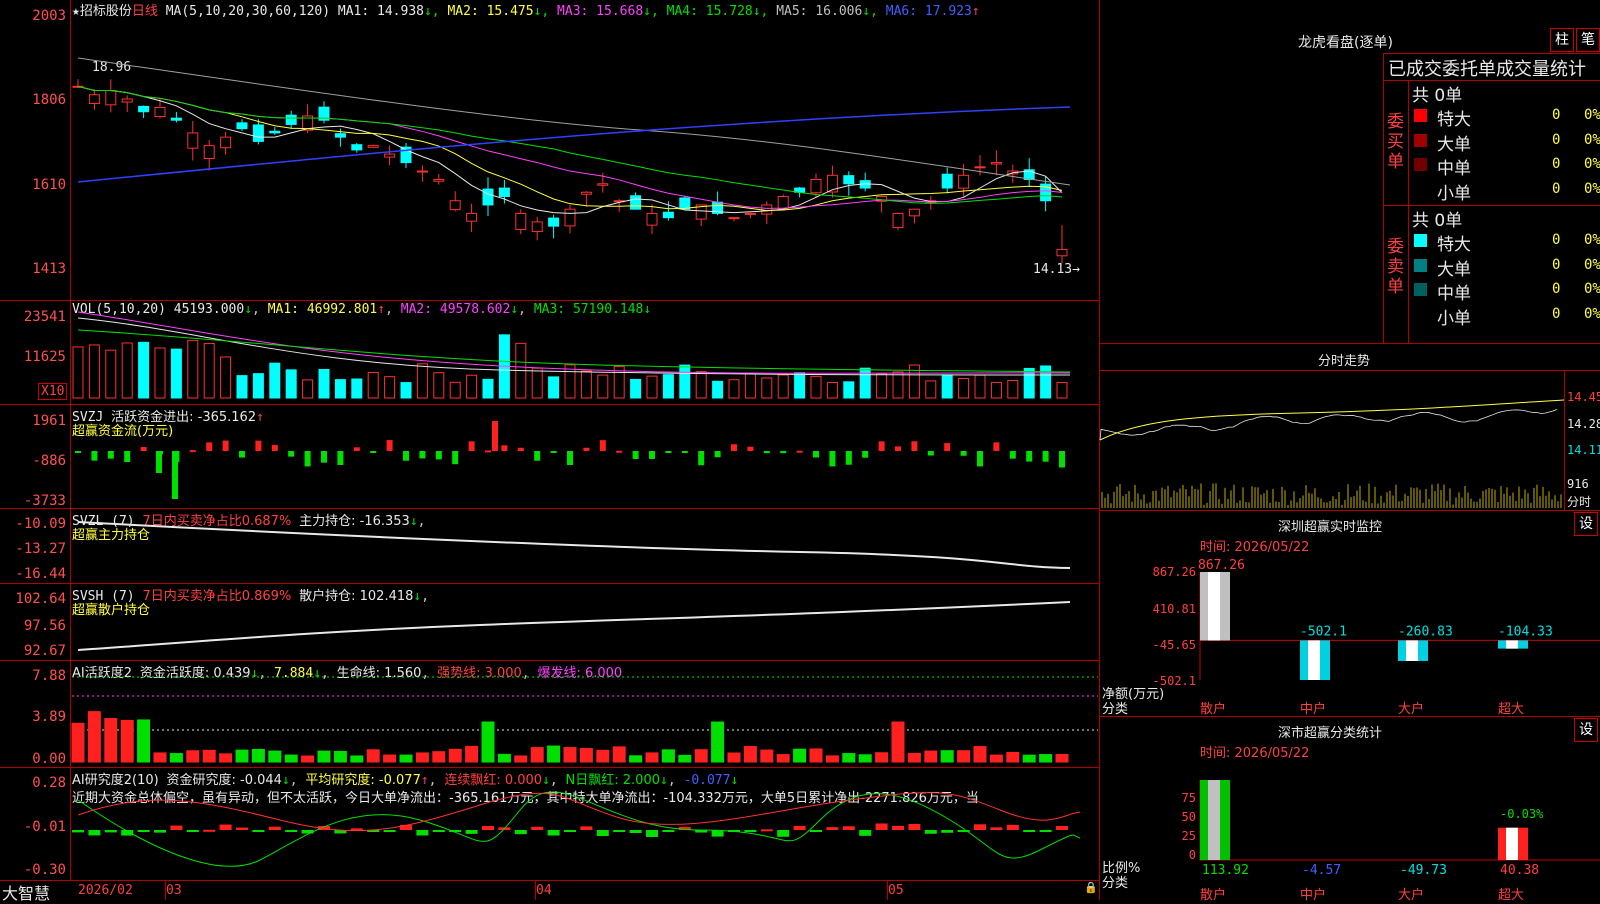  Describe the element at coordinates (574, 545) in the screenshot. I see `holding-line` at that location.